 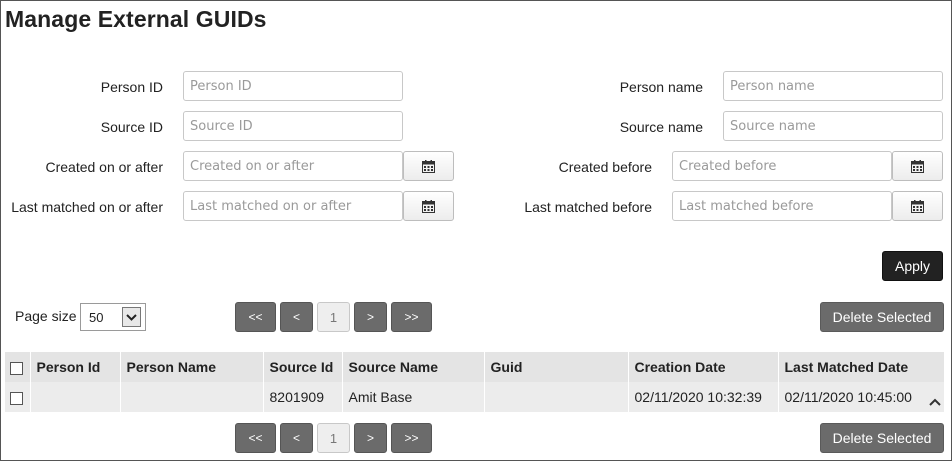 What do you see at coordinates (293, 206) in the screenshot?
I see `matched-after-input` at bounding box center [293, 206].